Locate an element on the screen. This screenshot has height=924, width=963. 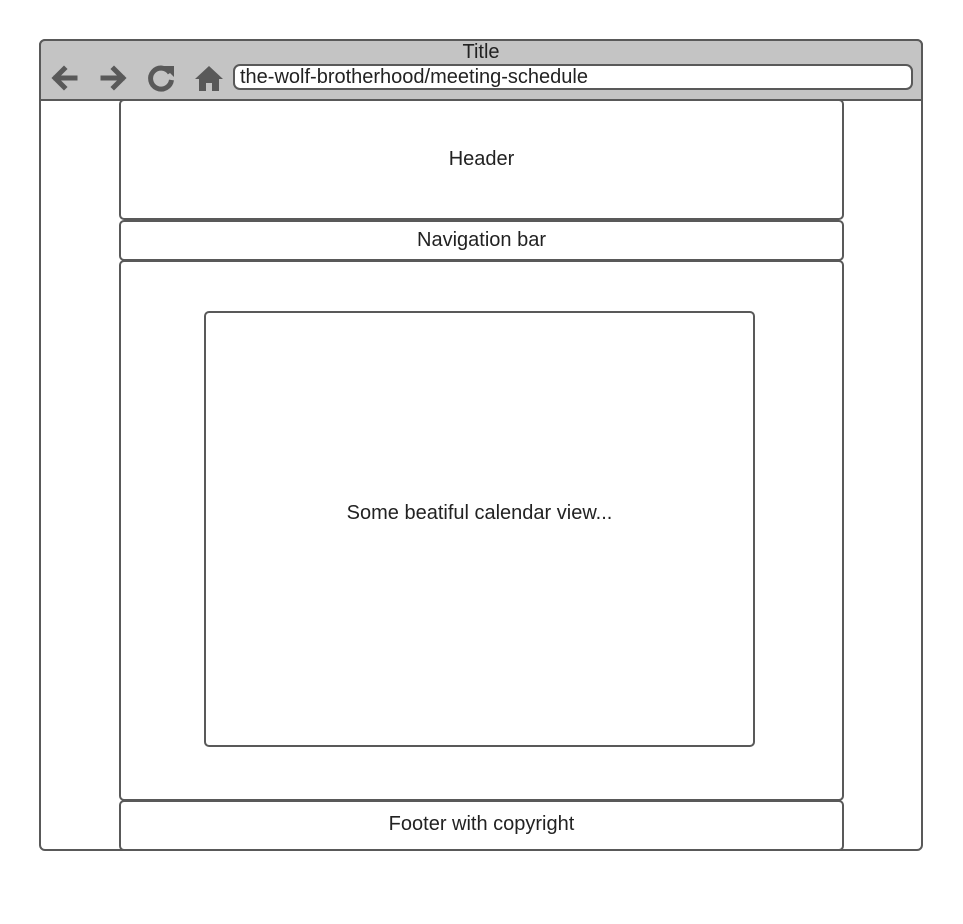
footer-label: Footer with copyright is located at coordinates (481, 824).